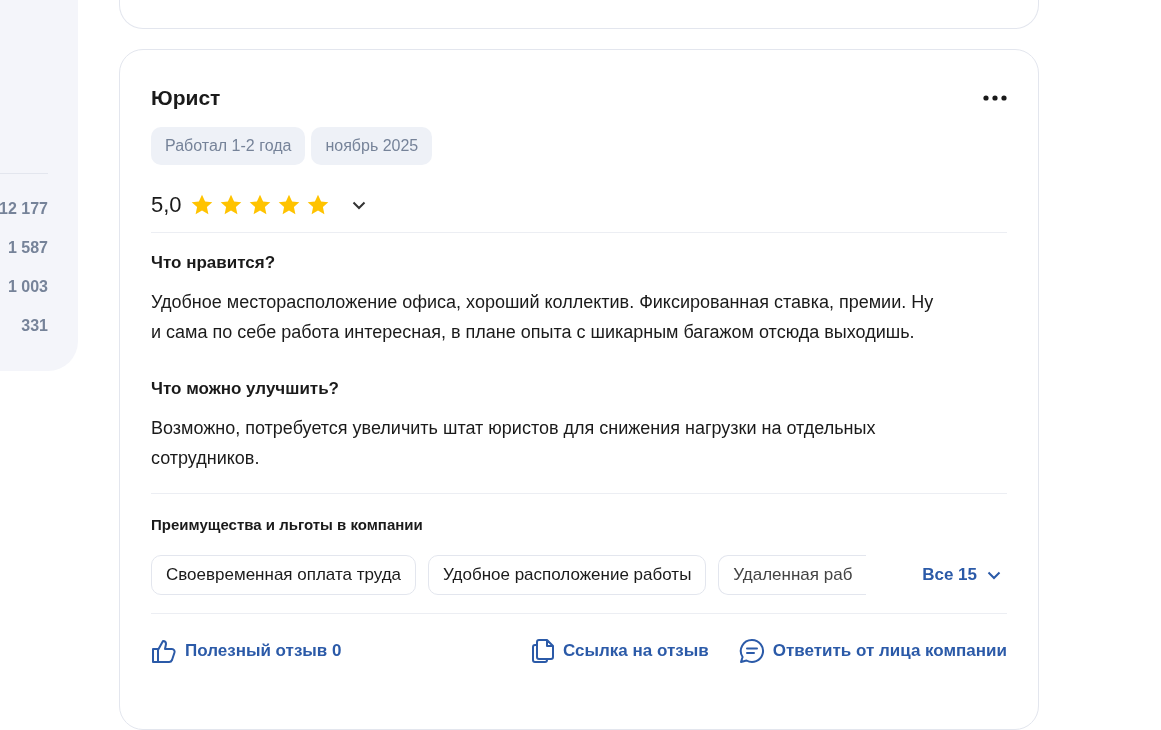 Image resolution: width=1161 pixels, height=730 pixels. I want to click on benefit-chip: Своевременная оплата труда, so click(284, 575).